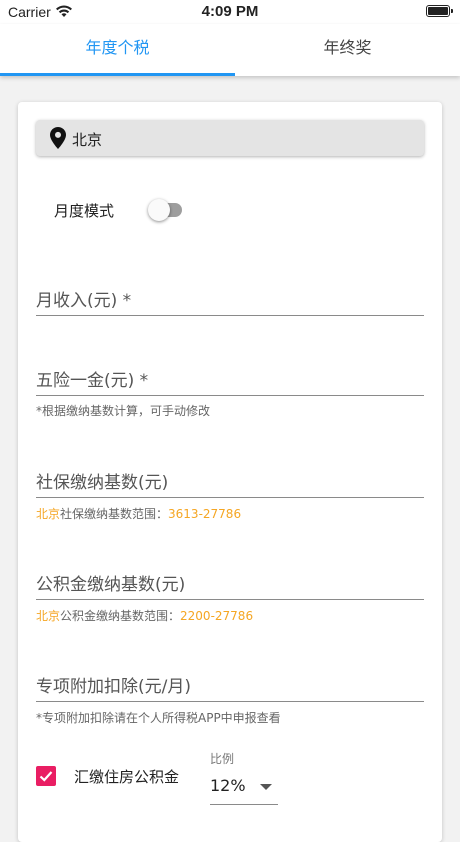 This screenshot has height=842, width=460. I want to click on social-base-field: 社保缴纳基数(元), so click(230, 481).